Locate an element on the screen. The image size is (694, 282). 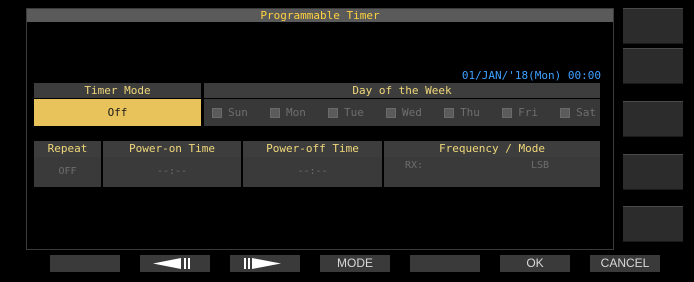
timer-mode-selector: Off is located at coordinates (117, 112).